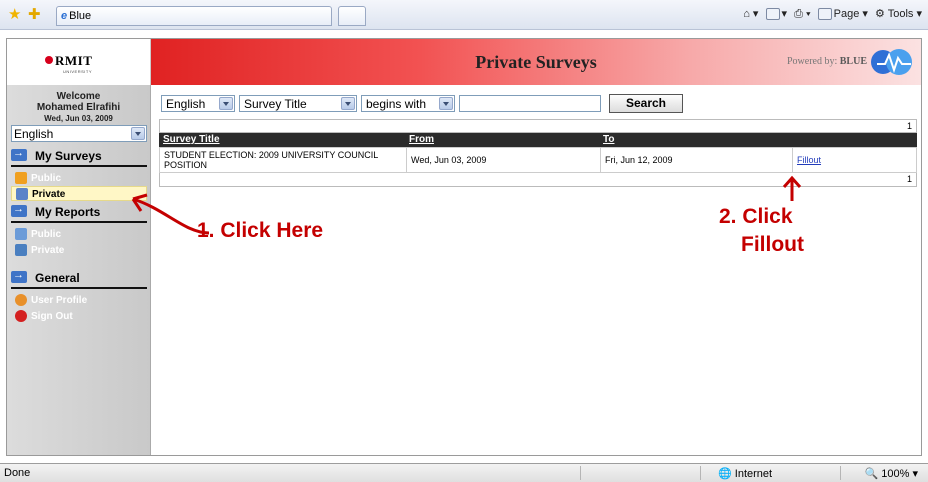 This screenshot has height=482, width=928. I want to click on private-report-icon, so click(21, 250).